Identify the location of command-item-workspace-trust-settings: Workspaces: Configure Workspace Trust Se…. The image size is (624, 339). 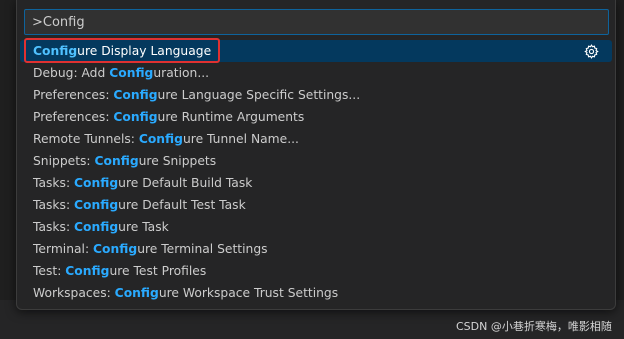
(316, 293).